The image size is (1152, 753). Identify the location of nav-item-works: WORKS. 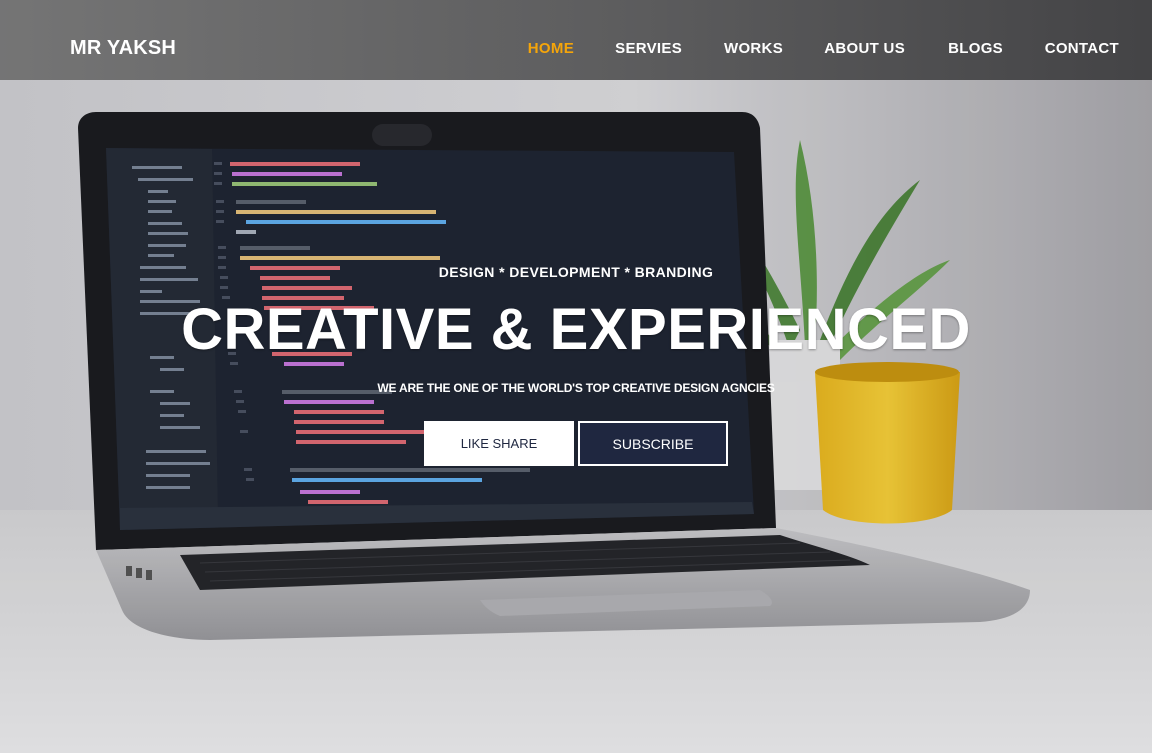
(753, 48).